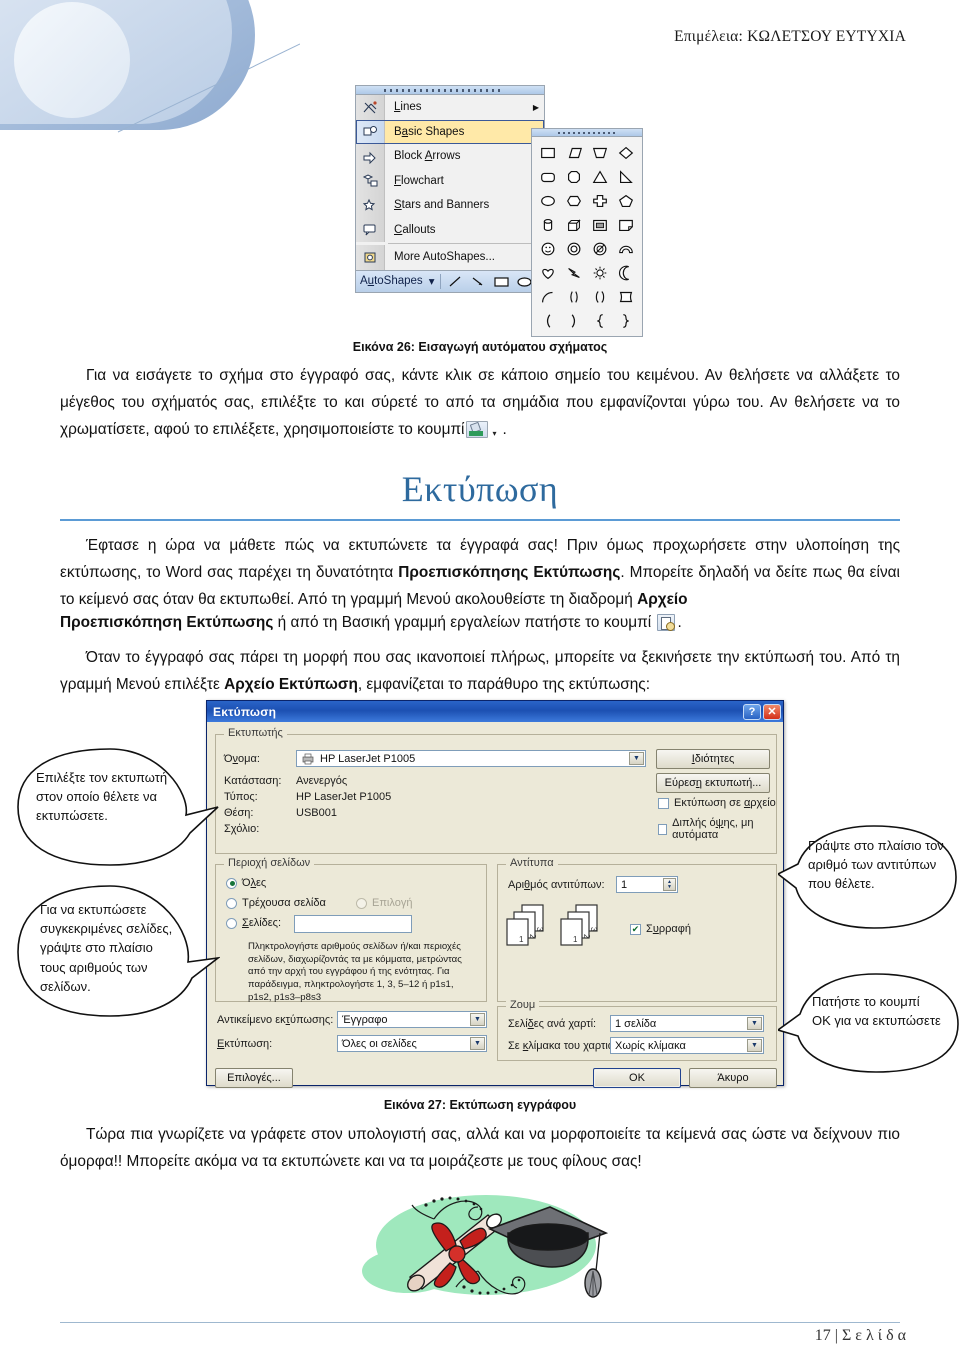 The height and width of the screenshot is (1359, 960). Describe the element at coordinates (772, 711) in the screenshot. I see `close-icon: ✕` at that location.